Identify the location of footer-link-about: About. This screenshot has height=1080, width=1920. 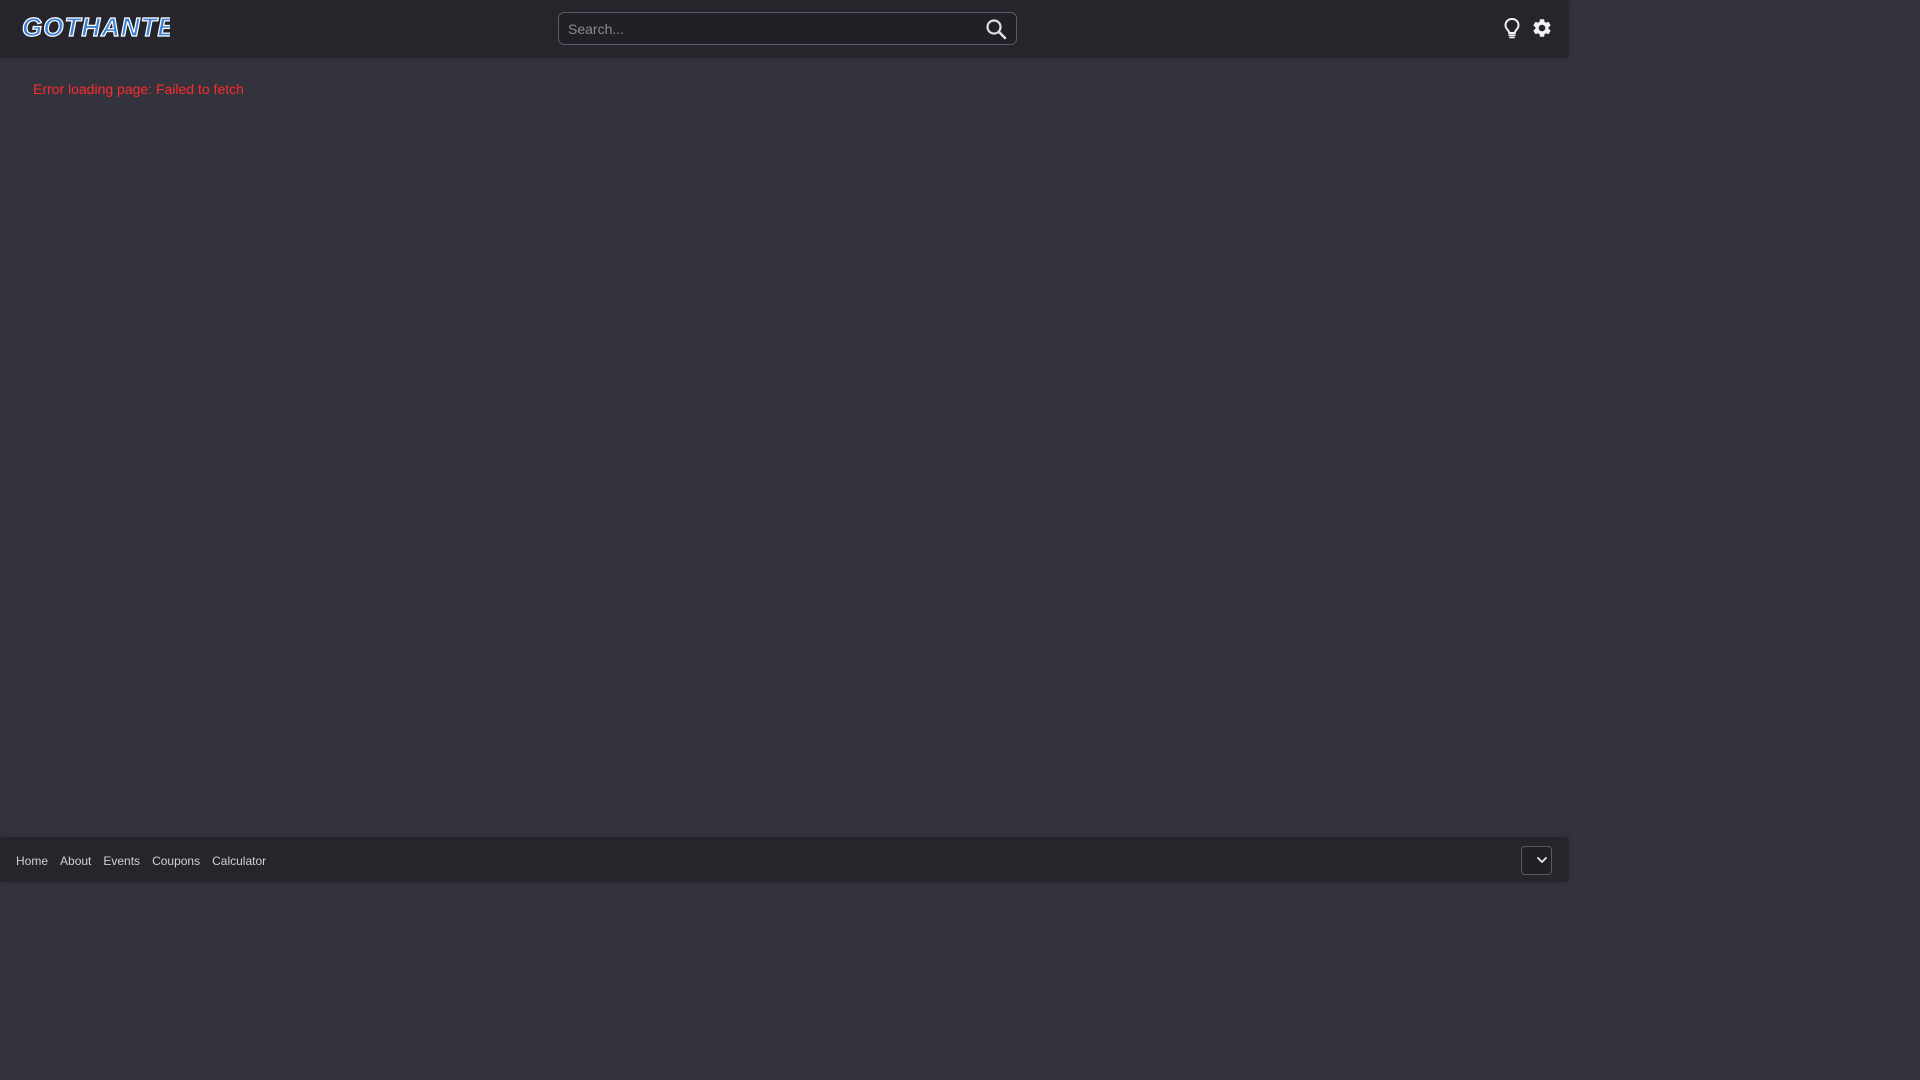
(75, 861).